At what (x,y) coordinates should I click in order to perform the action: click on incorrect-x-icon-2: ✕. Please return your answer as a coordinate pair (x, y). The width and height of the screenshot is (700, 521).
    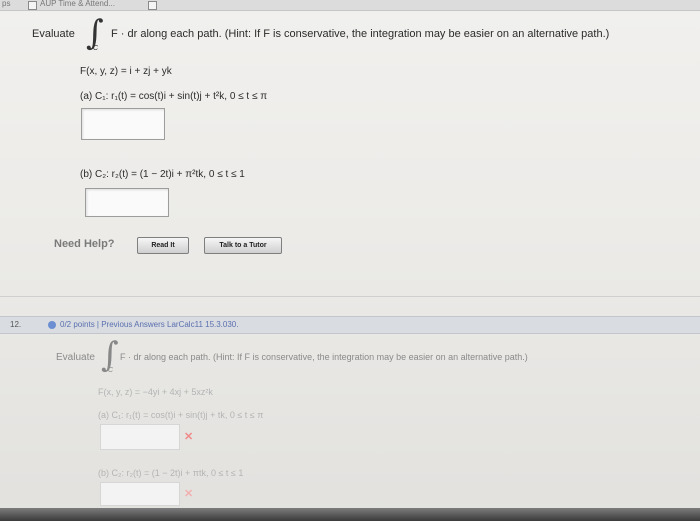
    Looking at the image, I should click on (189, 494).